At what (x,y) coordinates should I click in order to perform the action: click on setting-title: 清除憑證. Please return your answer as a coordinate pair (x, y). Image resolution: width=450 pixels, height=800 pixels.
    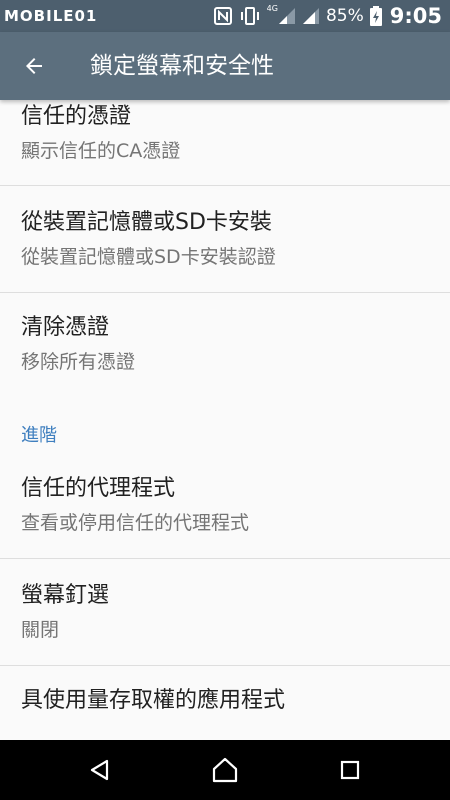
    Looking at the image, I should click on (65, 327).